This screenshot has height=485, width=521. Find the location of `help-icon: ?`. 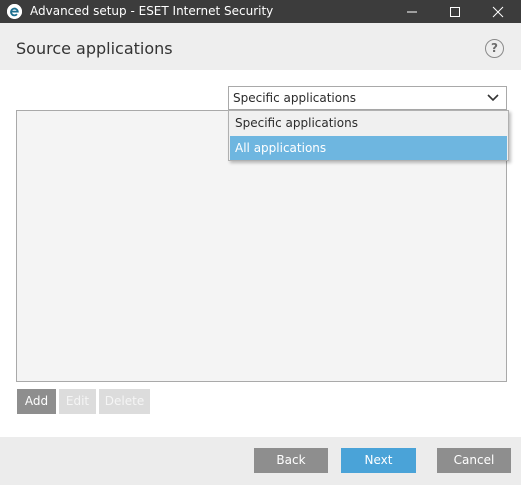

help-icon: ? is located at coordinates (494, 48).